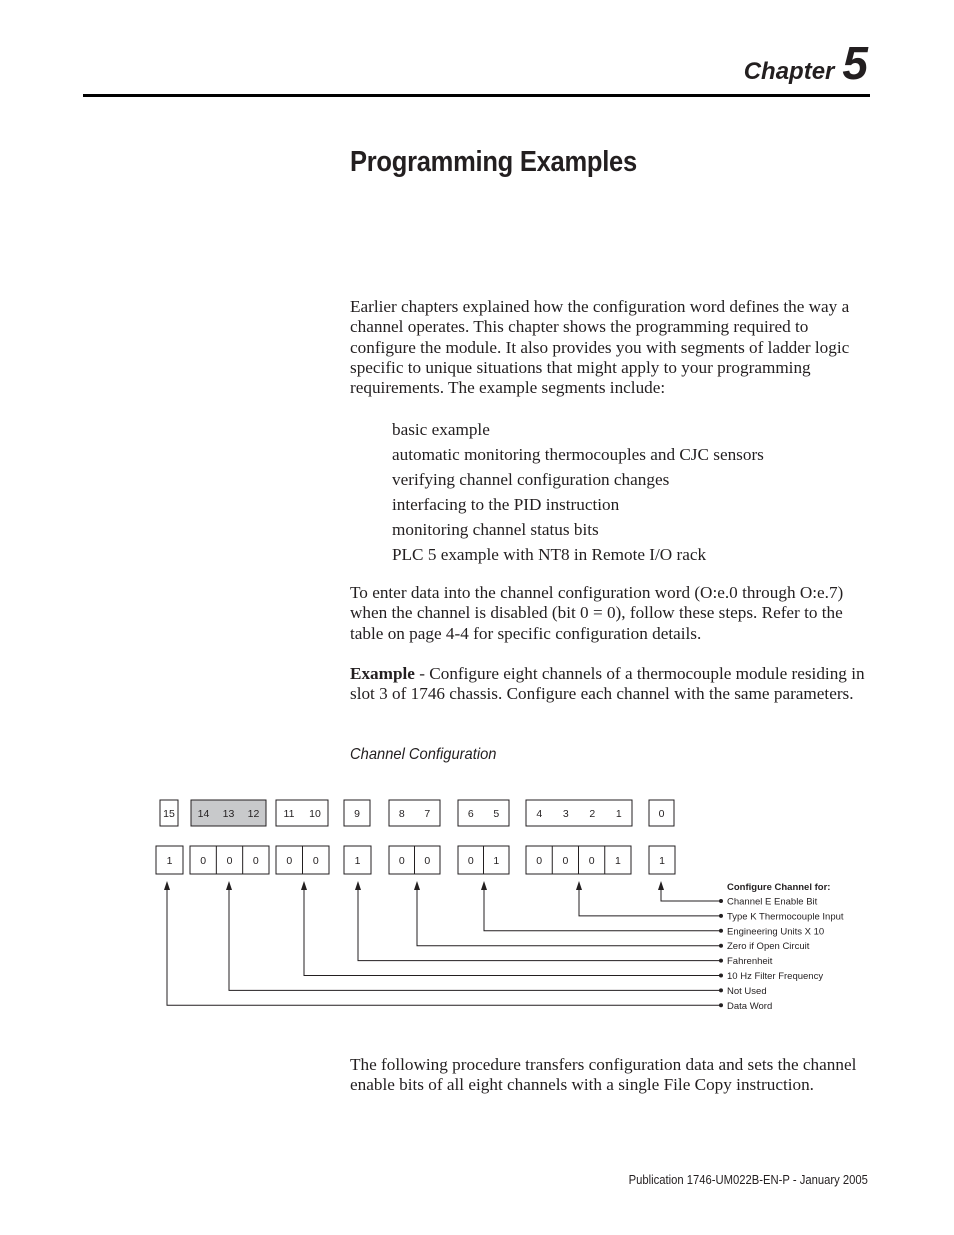  What do you see at coordinates (315, 814) in the screenshot?
I see `bit-number: 10` at bounding box center [315, 814].